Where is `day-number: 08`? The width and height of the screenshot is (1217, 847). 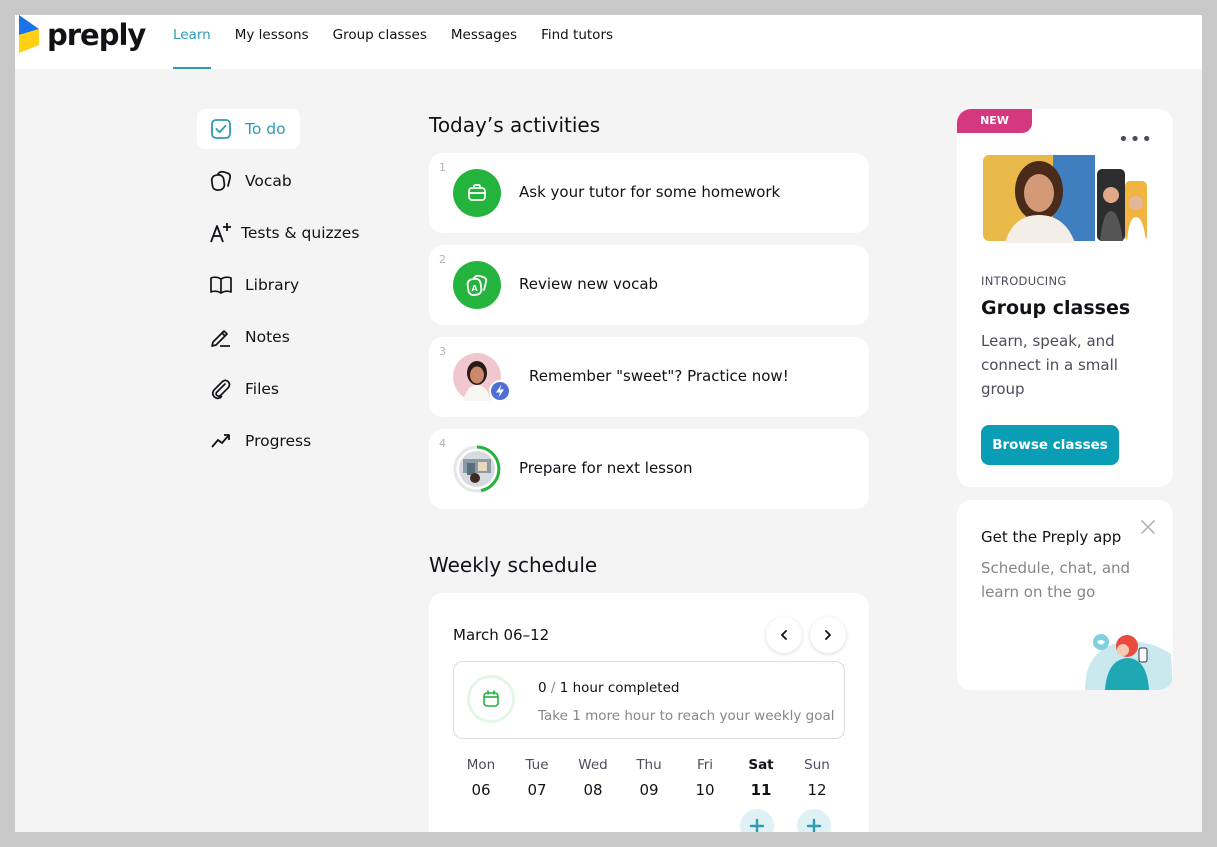
day-number: 08 is located at coordinates (593, 790).